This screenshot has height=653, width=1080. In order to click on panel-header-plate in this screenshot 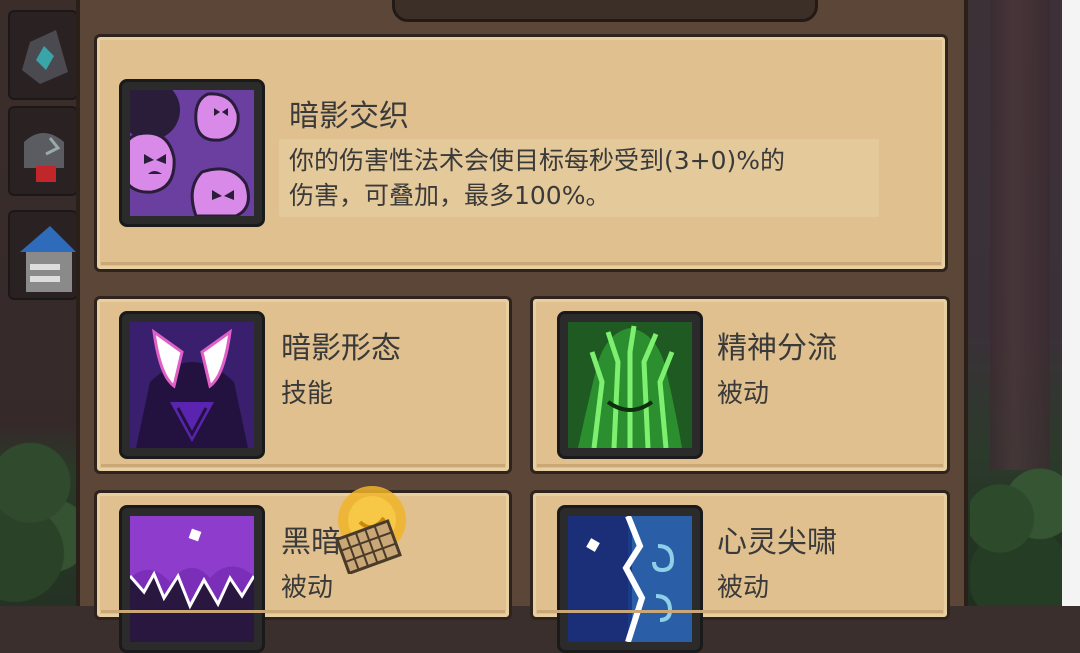, I will do `click(605, 11)`.